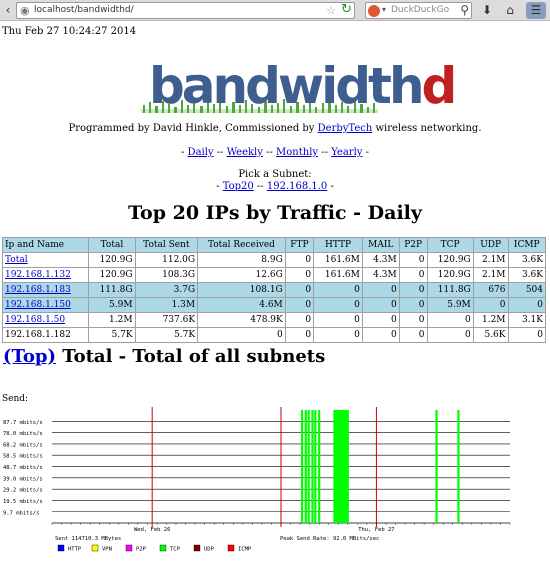 This screenshot has width=550, height=561. What do you see at coordinates (527, 320) in the screenshot?
I see `cell-icmp: 3.1K` at bounding box center [527, 320].